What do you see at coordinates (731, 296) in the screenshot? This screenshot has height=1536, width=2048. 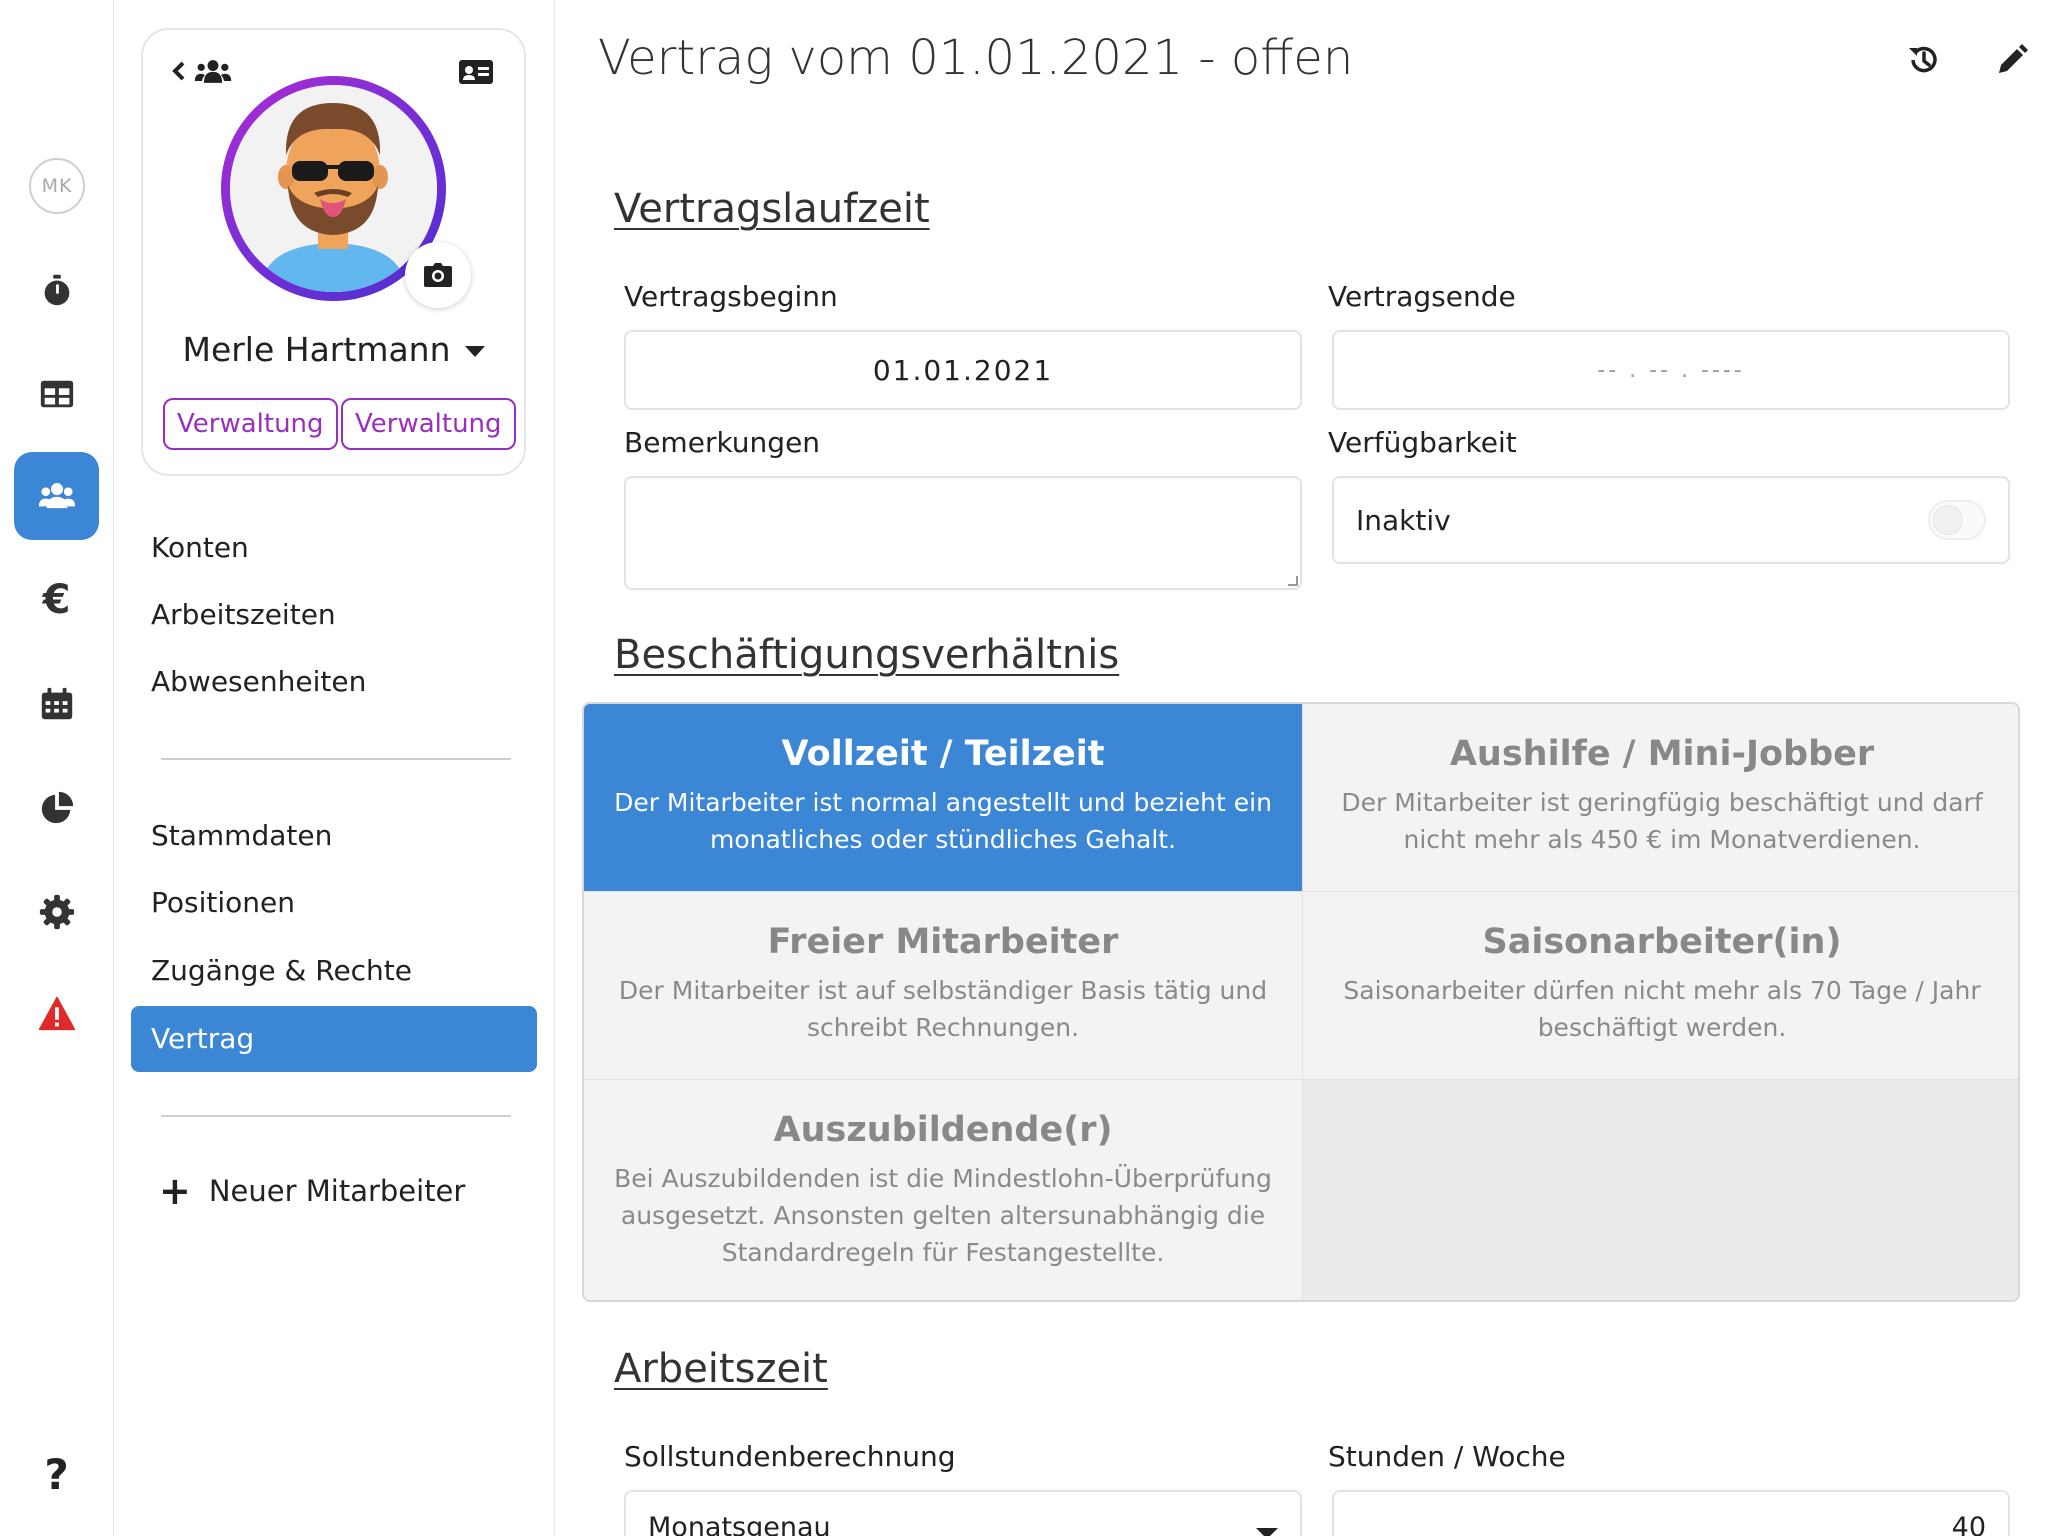 I see `start-date-label: Vertragsbeginn` at bounding box center [731, 296].